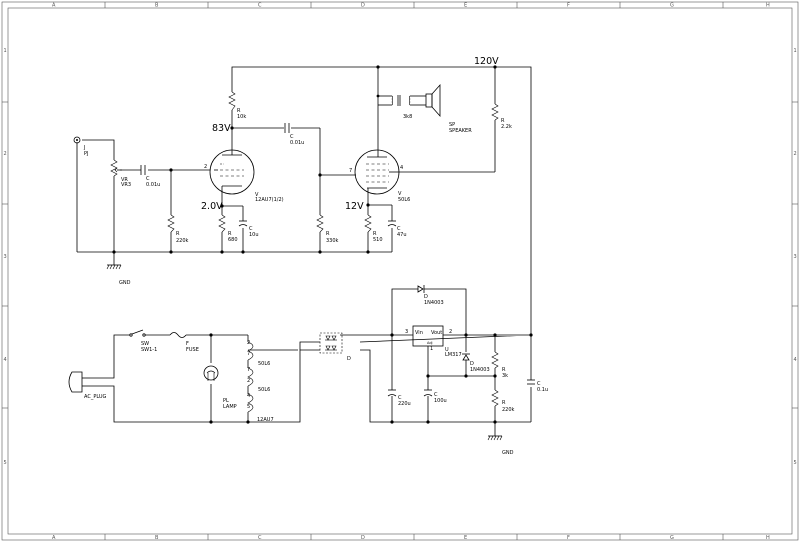 This screenshot has height=542, width=800. I want to click on r-220k-value: 220k, so click(508, 410).